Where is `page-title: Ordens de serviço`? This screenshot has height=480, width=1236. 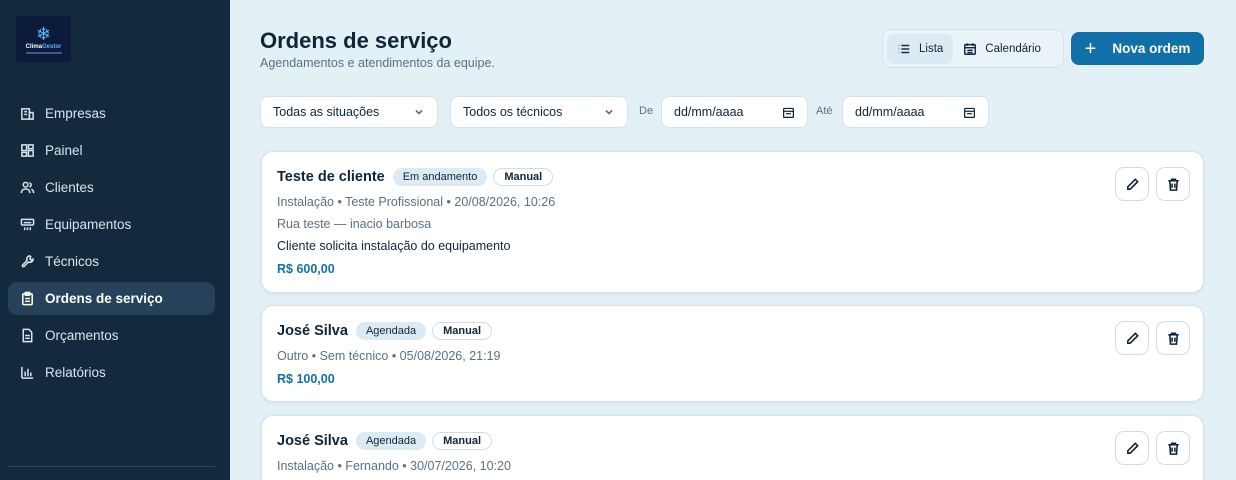 page-title: Ordens de serviço is located at coordinates (356, 40).